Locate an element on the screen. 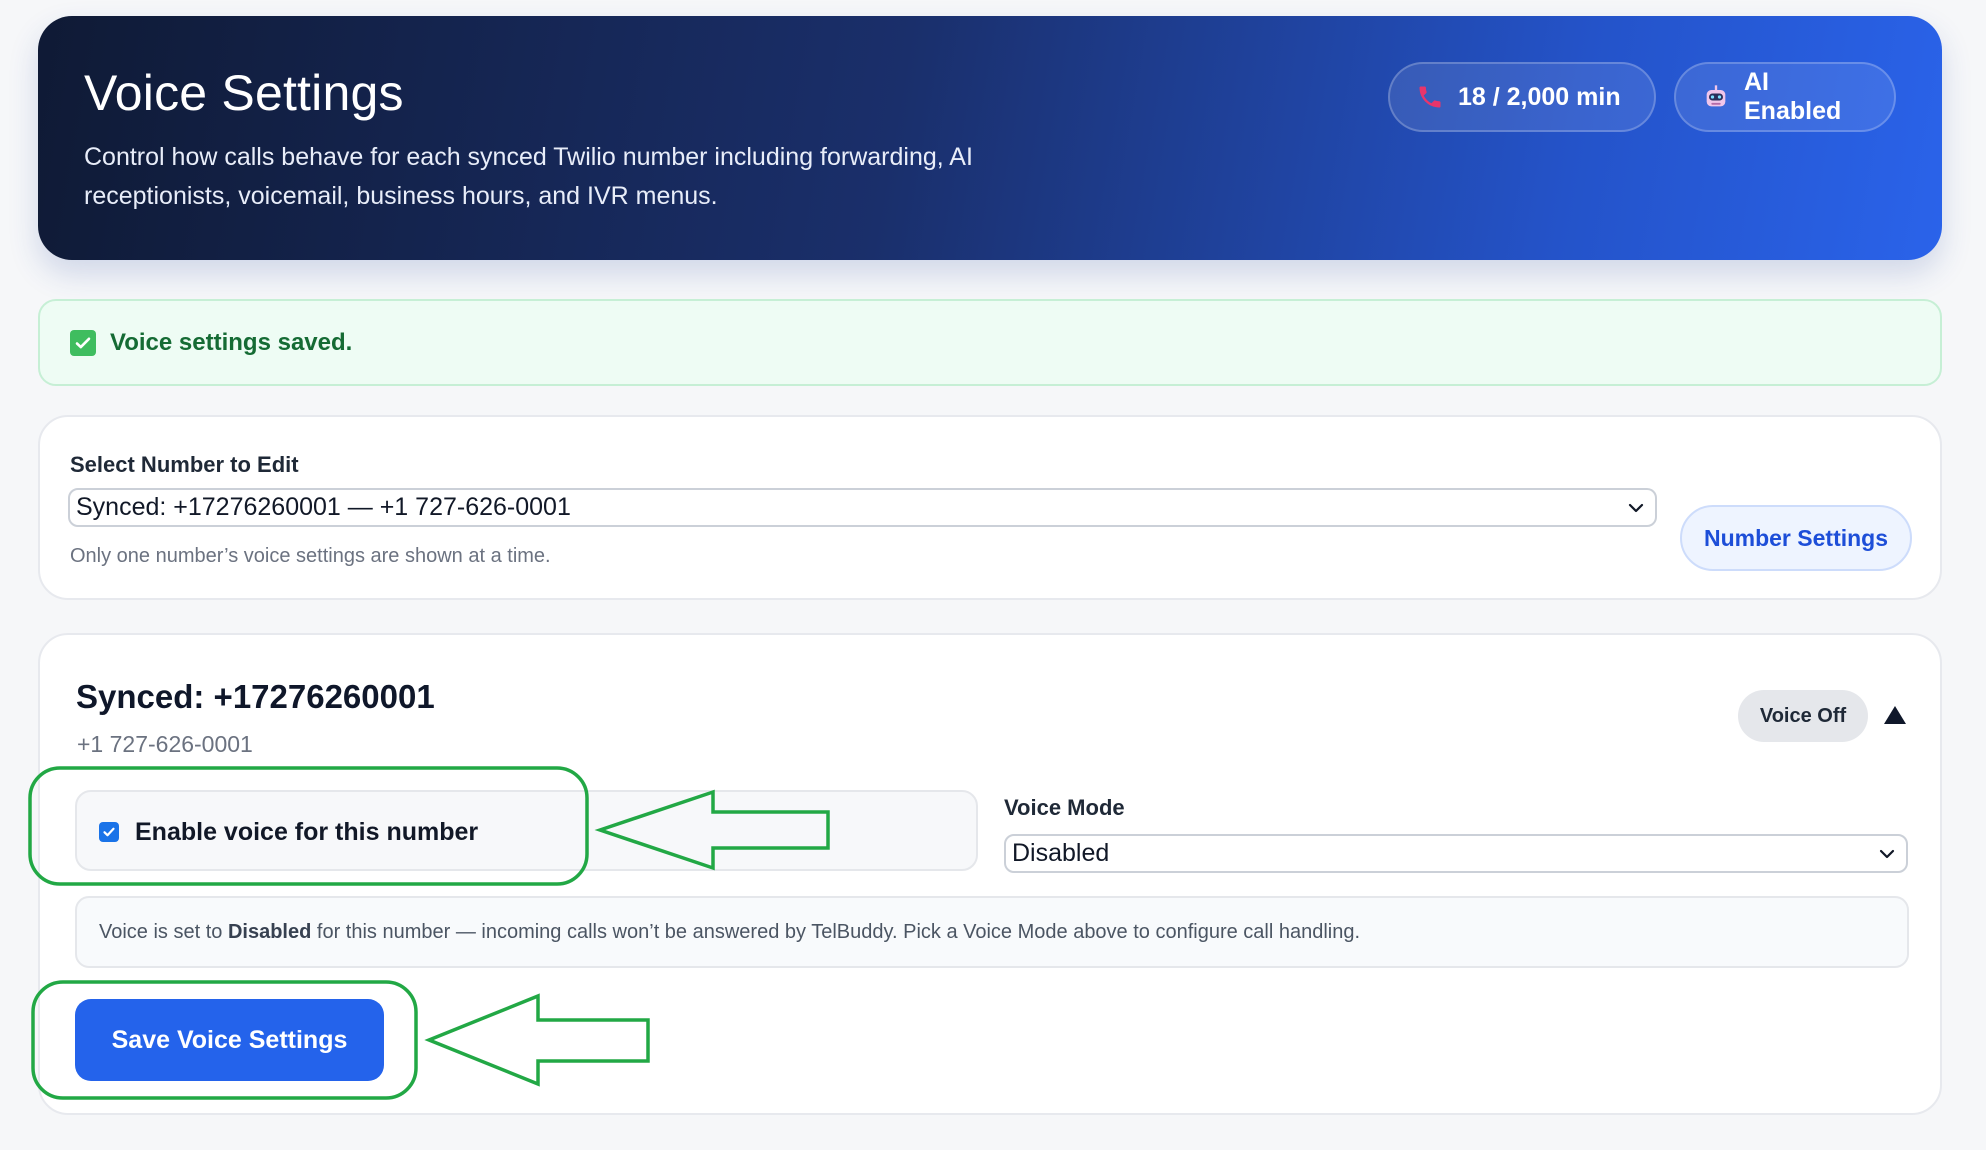  number-formatted: +1 727-626-0001 is located at coordinates (165, 744).